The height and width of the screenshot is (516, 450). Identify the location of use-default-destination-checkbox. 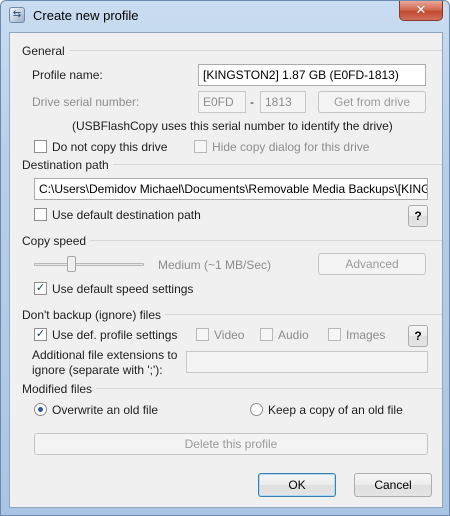
(40, 214).